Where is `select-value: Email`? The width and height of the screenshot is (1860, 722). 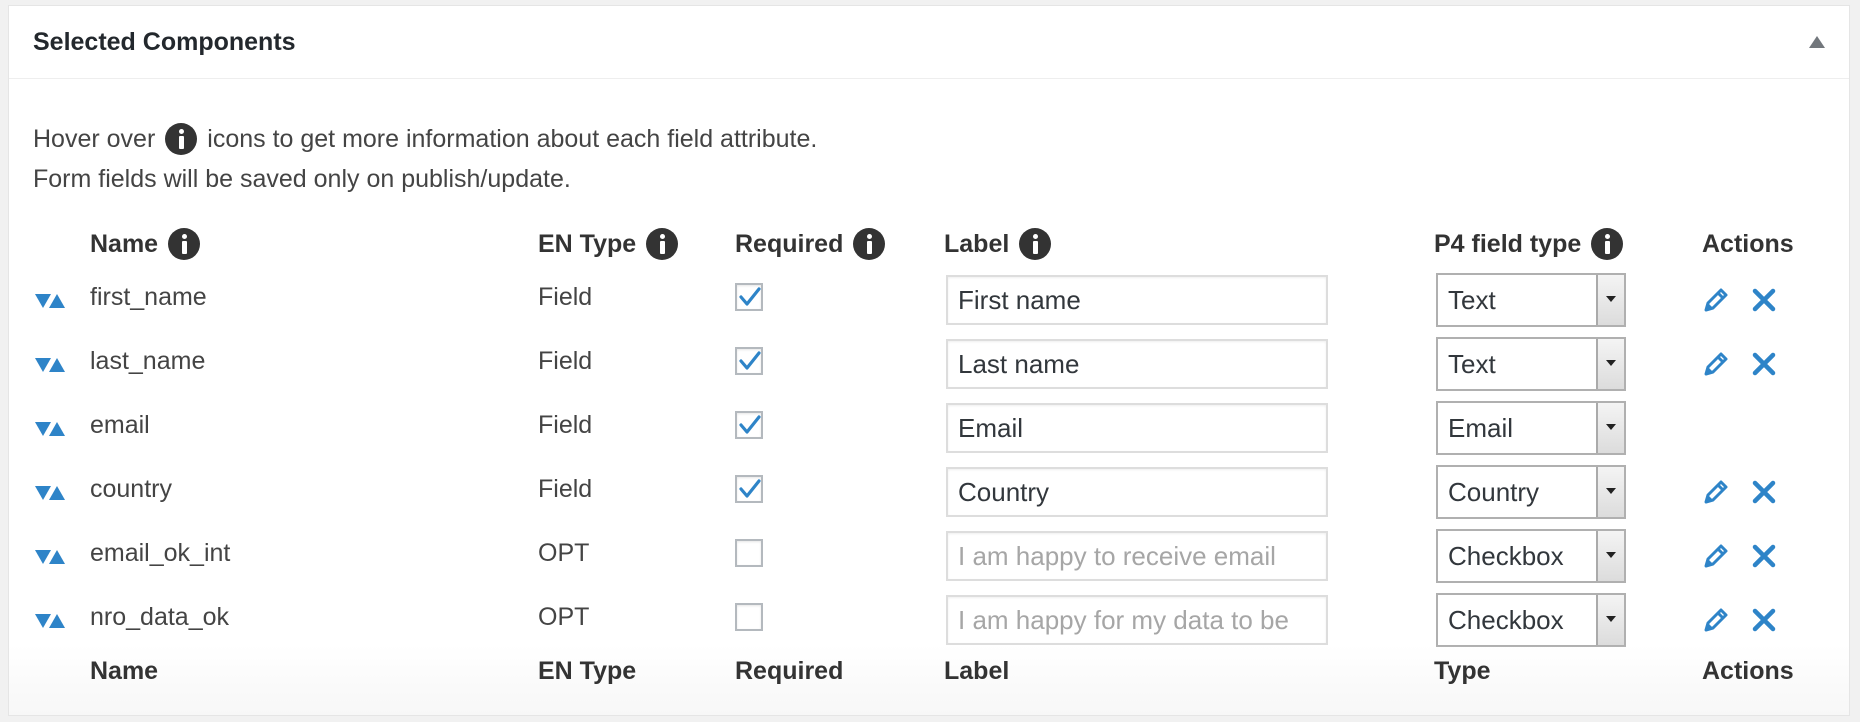
select-value: Email is located at coordinates (1481, 428).